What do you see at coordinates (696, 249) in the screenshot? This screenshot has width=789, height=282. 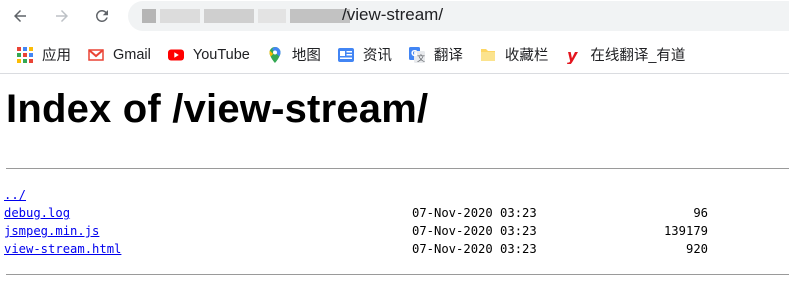 I see `file-size: 920` at bounding box center [696, 249].